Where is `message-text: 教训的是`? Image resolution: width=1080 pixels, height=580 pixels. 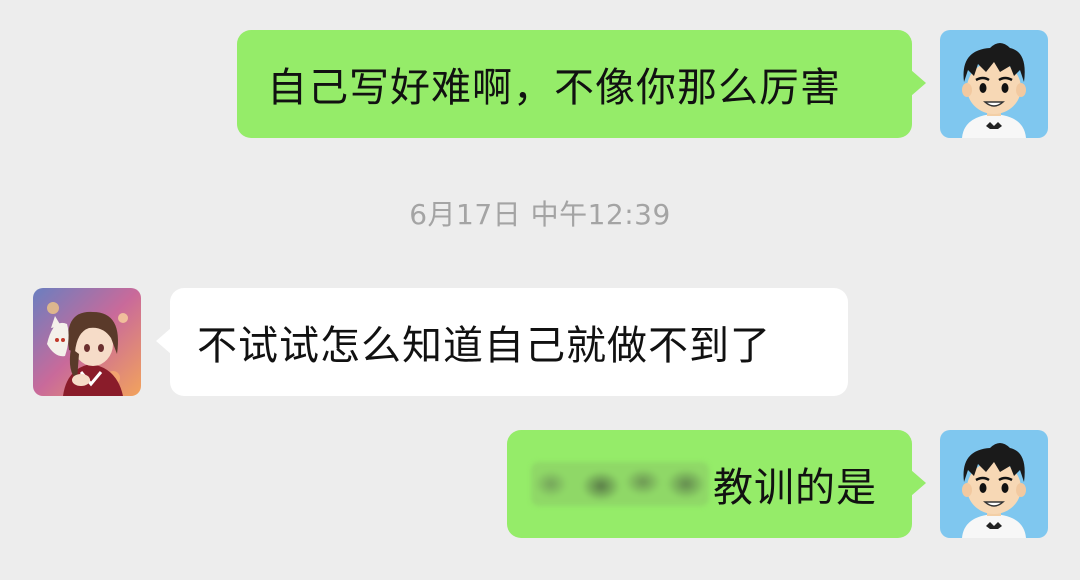 message-text: 教训的是 is located at coordinates (795, 488).